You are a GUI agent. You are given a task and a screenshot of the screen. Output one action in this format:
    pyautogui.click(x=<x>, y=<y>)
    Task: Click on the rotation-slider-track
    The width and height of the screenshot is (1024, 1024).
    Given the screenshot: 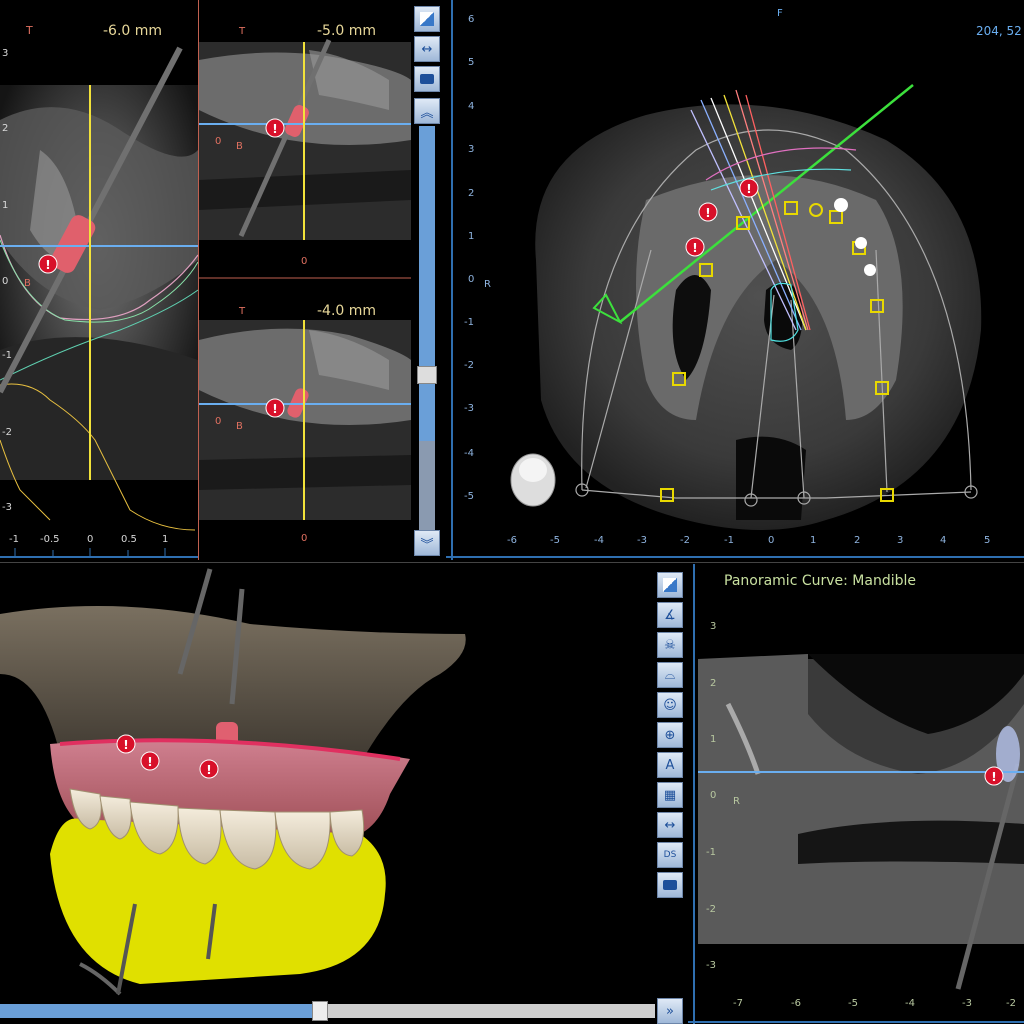 What is the action you would take?
    pyautogui.click(x=327, y=1011)
    